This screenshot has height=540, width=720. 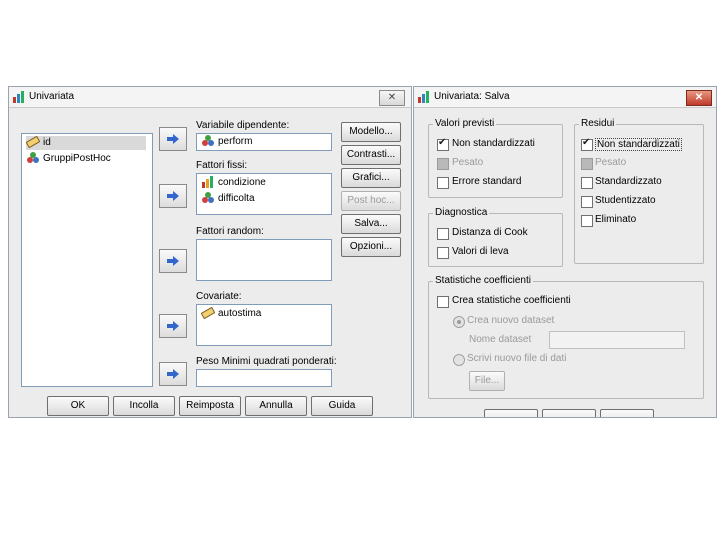 What do you see at coordinates (472, 96) in the screenshot?
I see `dialog-title: Univariata: Salva` at bounding box center [472, 96].